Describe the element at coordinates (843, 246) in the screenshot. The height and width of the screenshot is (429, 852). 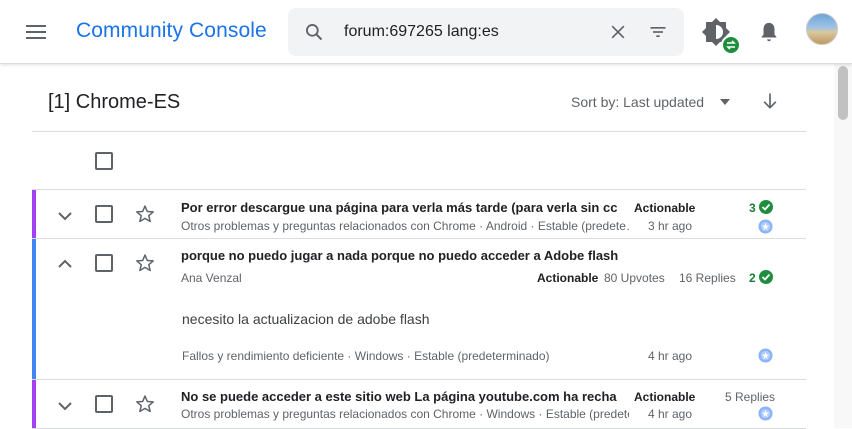
I see `scrollbar` at that location.